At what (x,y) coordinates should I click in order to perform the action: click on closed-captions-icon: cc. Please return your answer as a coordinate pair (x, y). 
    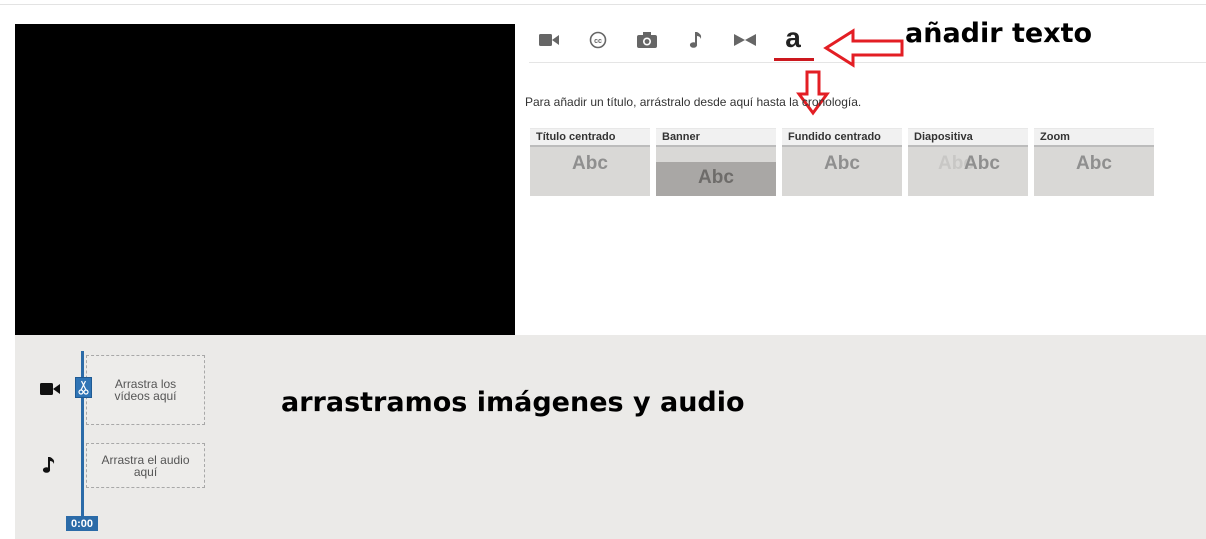
    Looking at the image, I should click on (598, 40).